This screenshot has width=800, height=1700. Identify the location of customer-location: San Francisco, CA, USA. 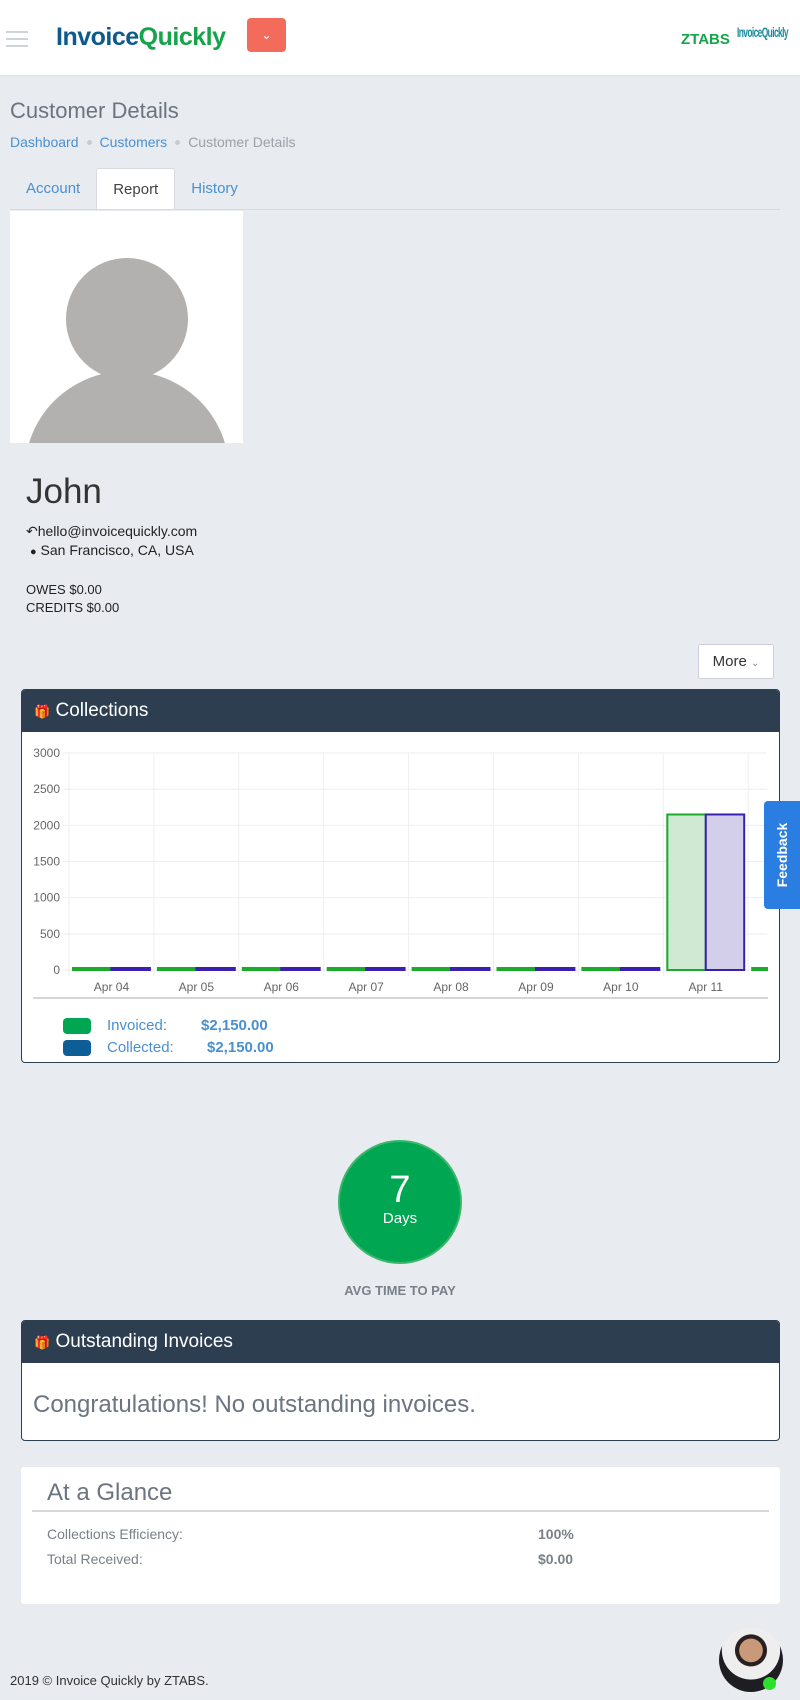
(117, 550).